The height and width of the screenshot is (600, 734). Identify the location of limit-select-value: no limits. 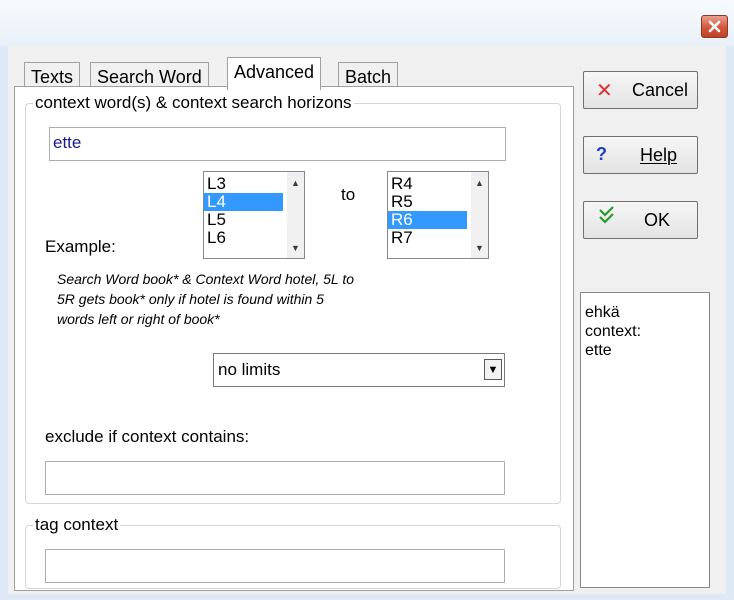
(249, 369).